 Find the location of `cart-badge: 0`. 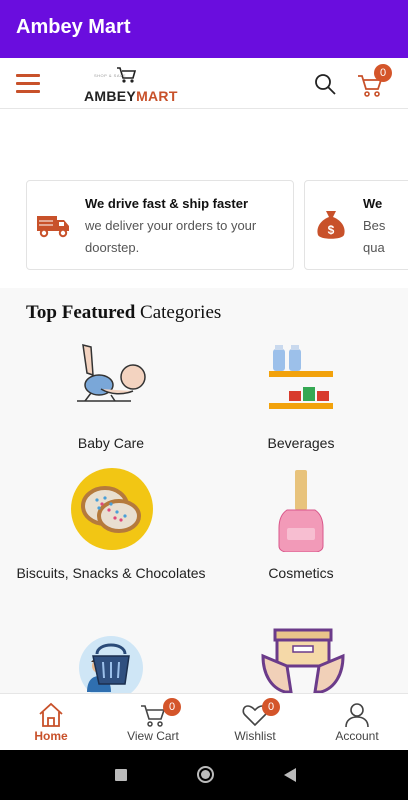

cart-badge: 0 is located at coordinates (172, 707).